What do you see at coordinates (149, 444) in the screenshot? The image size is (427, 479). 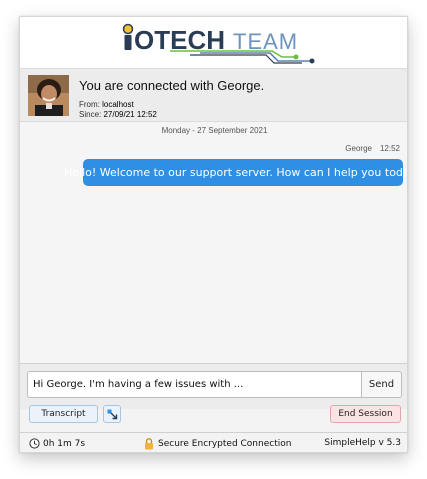 I see `lock-icon` at bounding box center [149, 444].